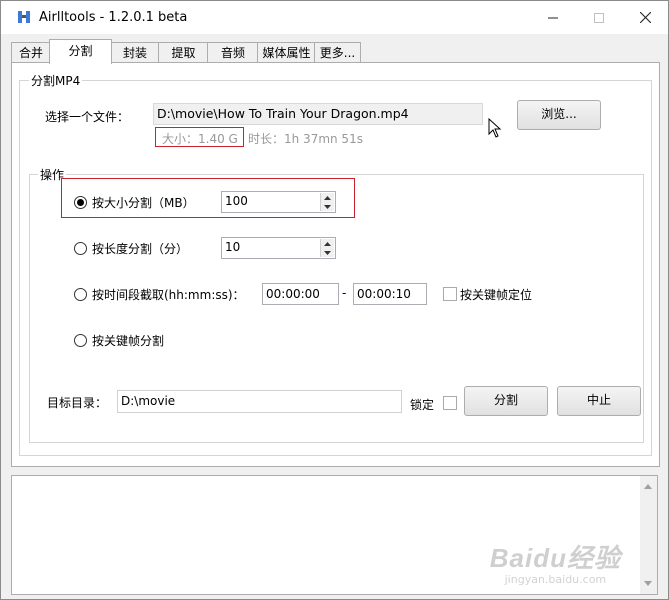 Image resolution: width=669 pixels, height=600 pixels. I want to click on duration-min-arrows, so click(327, 248).